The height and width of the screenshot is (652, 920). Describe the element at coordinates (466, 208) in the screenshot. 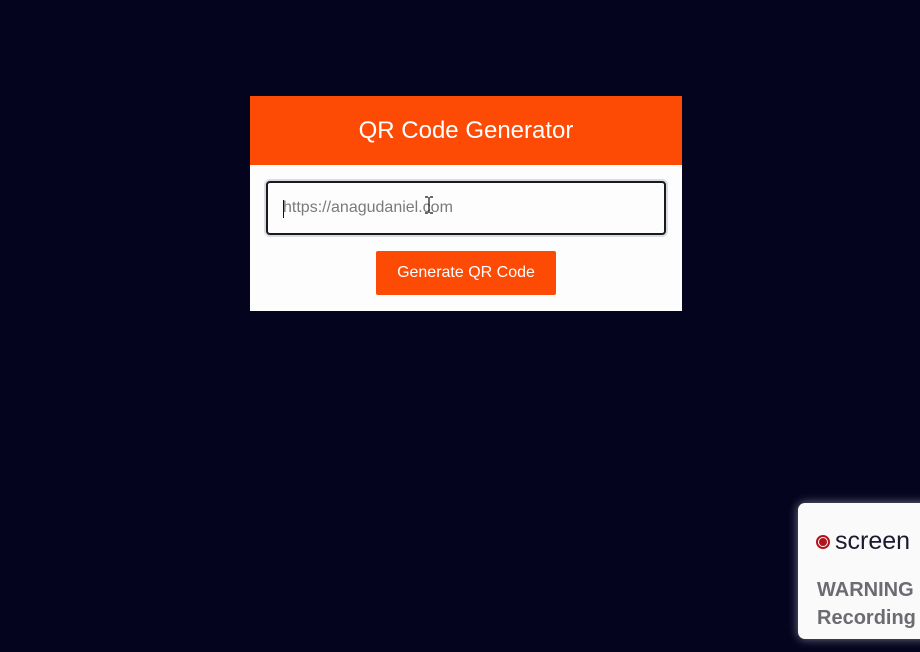

I see `url-input` at that location.